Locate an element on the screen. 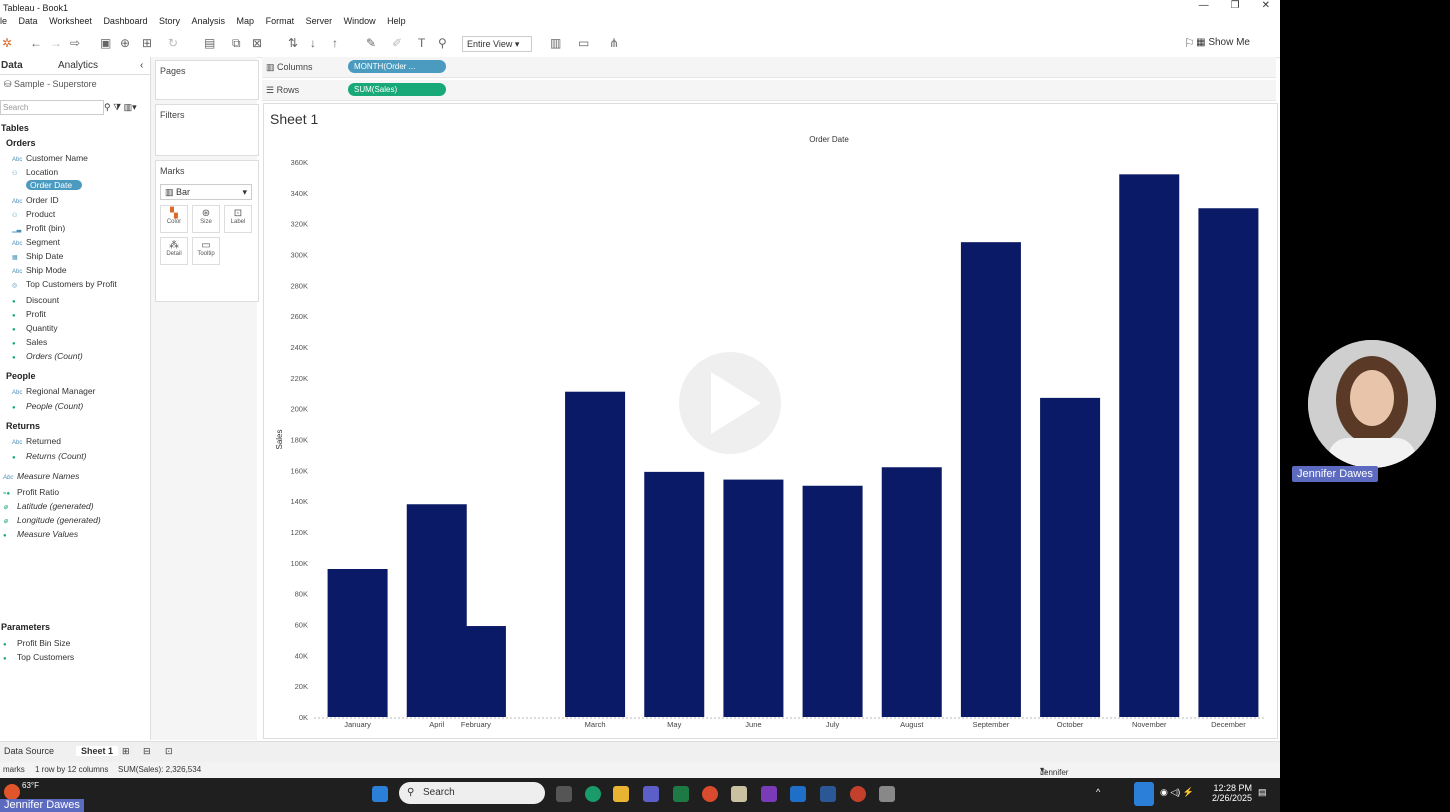 This screenshot has width=1450, height=812. show-me-button: ▦ Show Me is located at coordinates (1223, 42).